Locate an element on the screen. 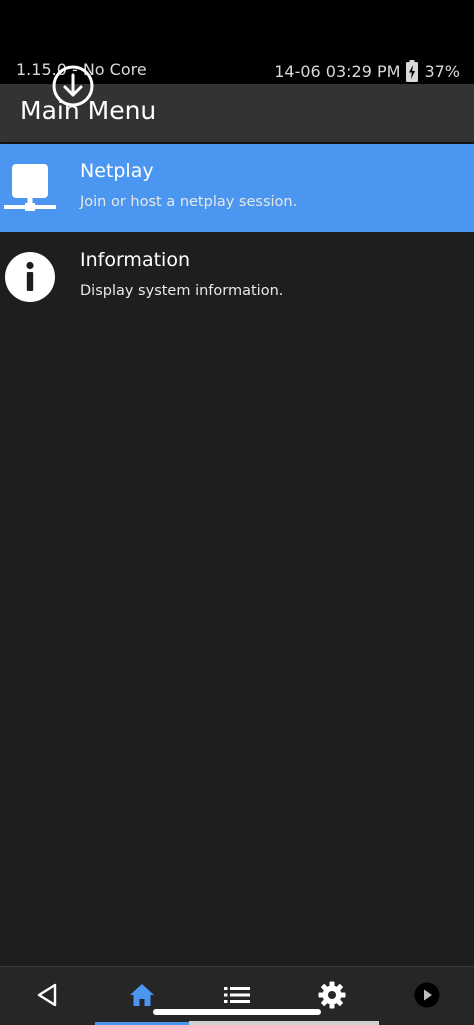 Image resolution: width=474 pixels, height=1025 pixels. menu-item-subtitle: Join or host a netplay session. is located at coordinates (189, 202).